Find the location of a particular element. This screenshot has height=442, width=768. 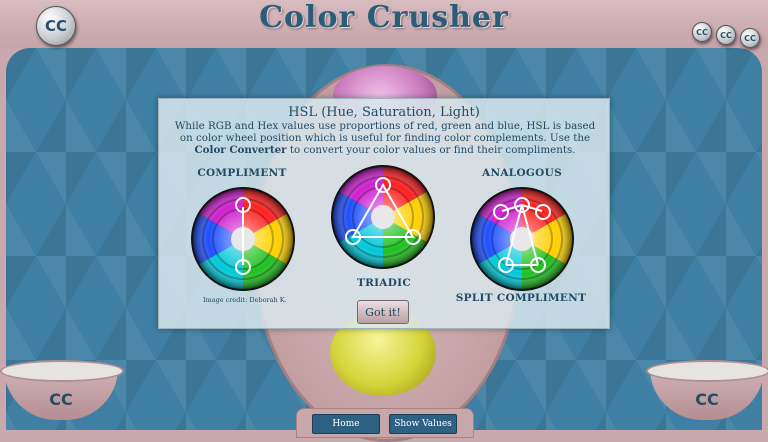

split-compliment-label: SPLIT COMPLIMENT is located at coordinates (521, 298).